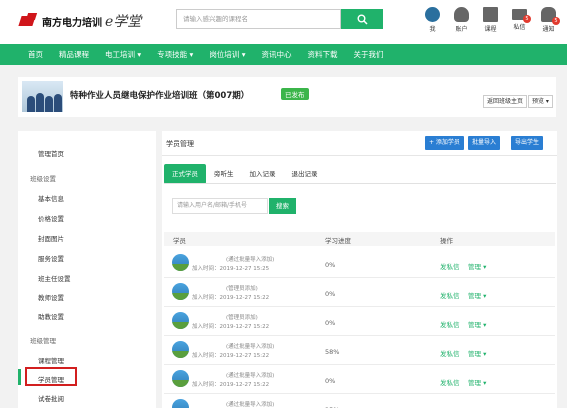 This screenshot has width=567, height=408. Describe the element at coordinates (51, 198) in the screenshot. I see `sidebar-item-basic-info: 基本信息` at that location.